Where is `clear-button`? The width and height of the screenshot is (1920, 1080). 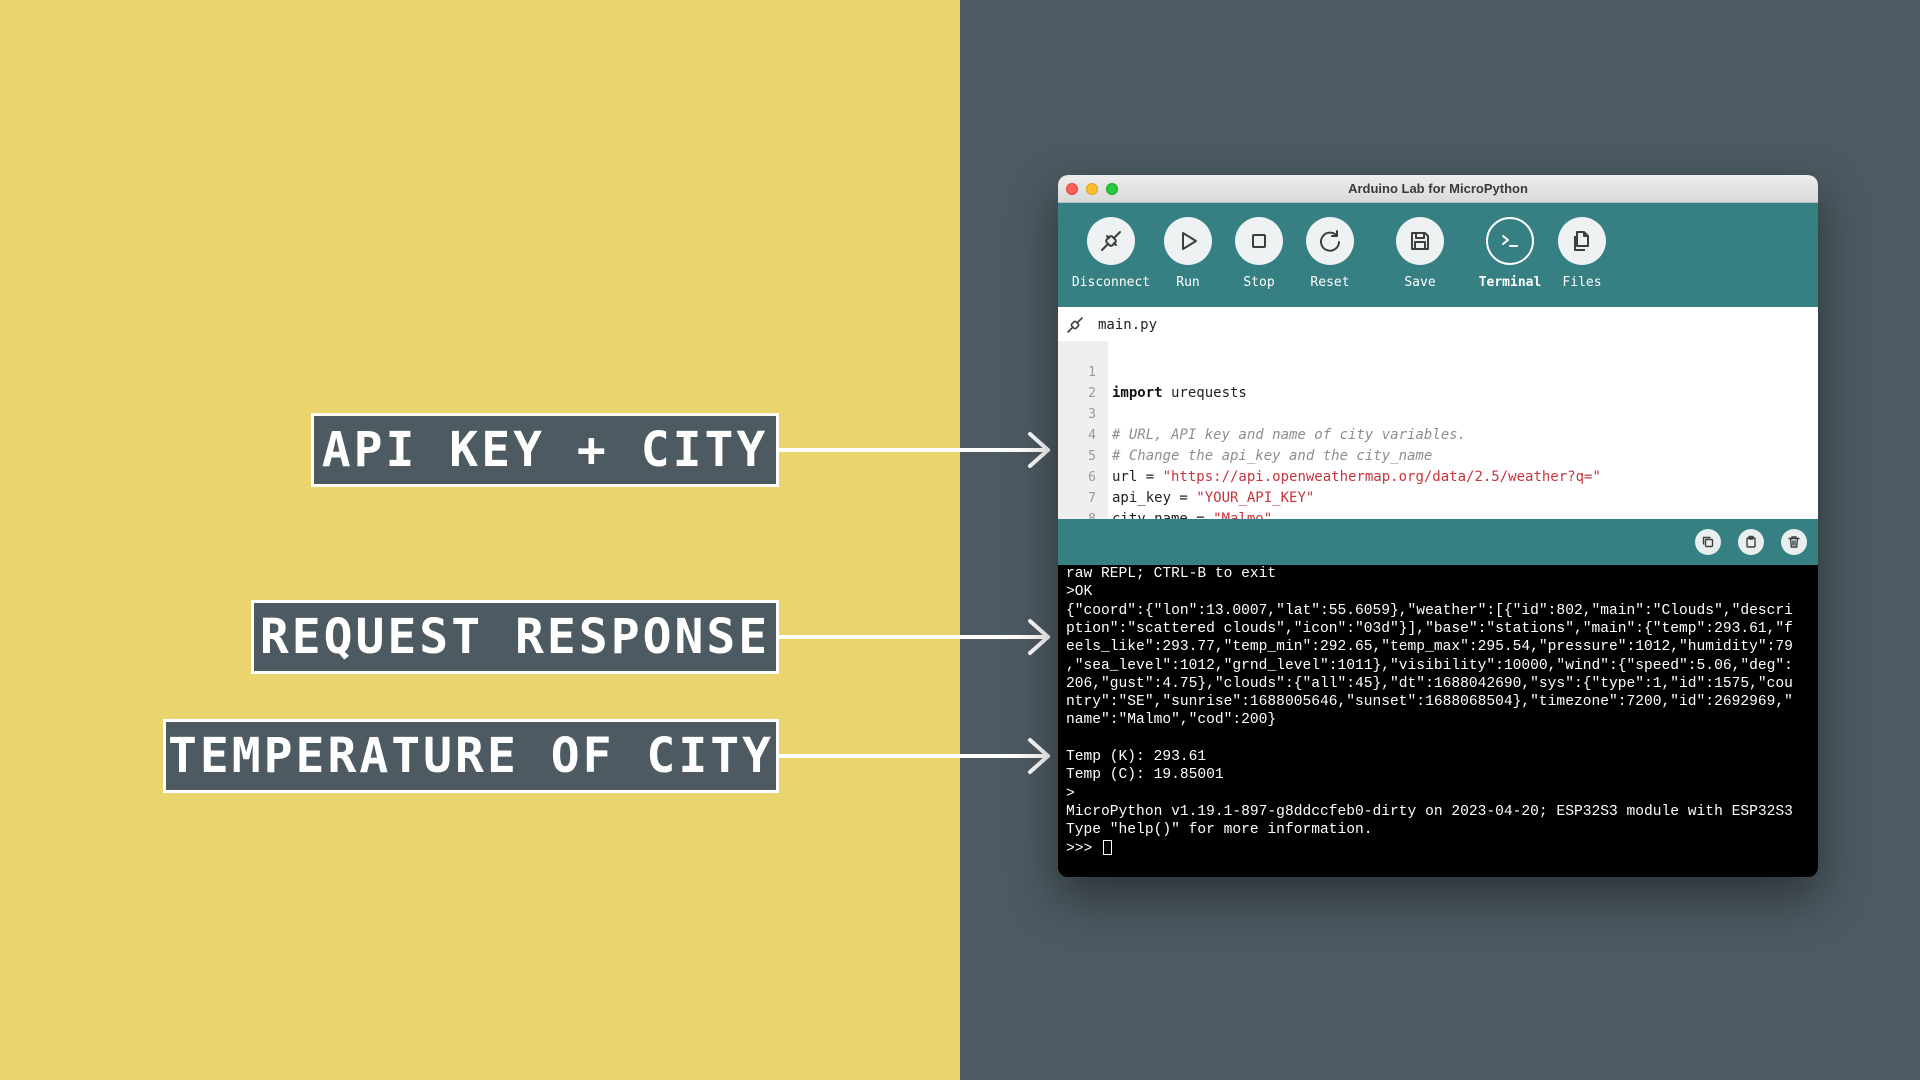
clear-button is located at coordinates (1794, 542).